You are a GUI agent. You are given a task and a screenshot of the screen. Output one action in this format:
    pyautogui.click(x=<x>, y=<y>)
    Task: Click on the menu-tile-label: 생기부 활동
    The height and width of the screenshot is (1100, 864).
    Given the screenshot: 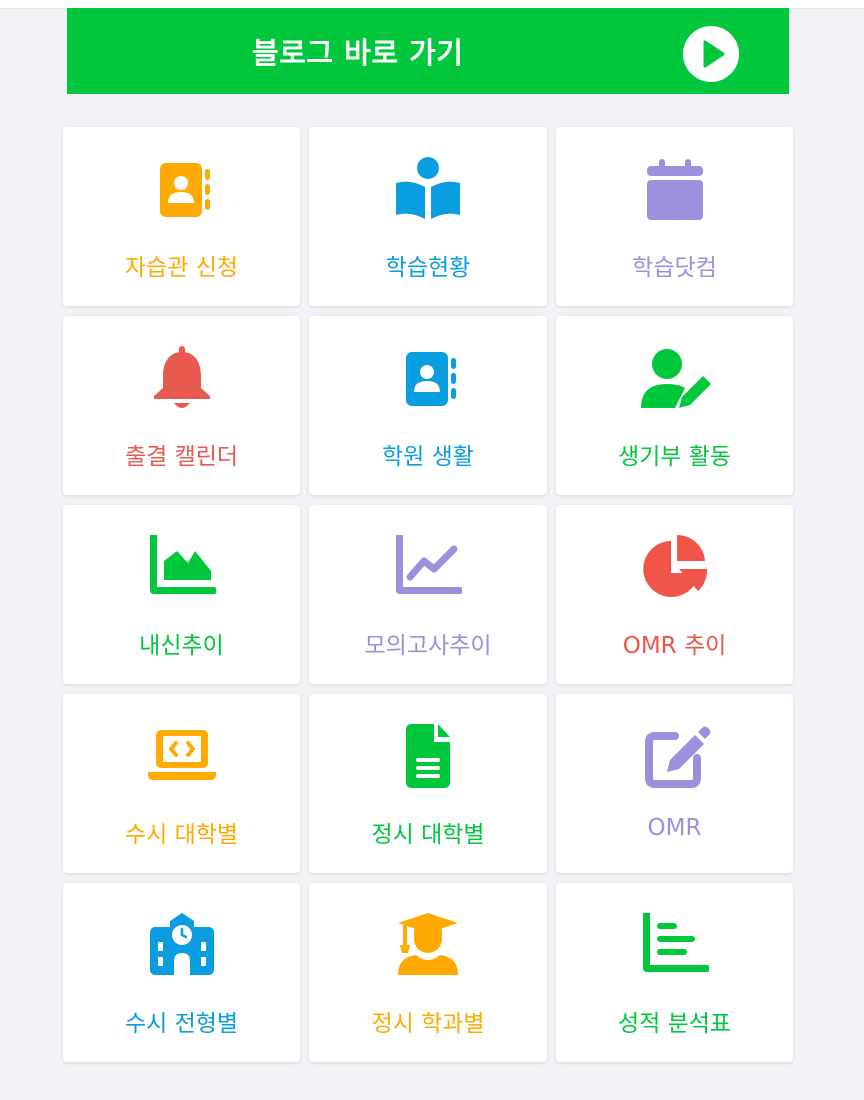 What is the action you would take?
    pyautogui.click(x=674, y=457)
    